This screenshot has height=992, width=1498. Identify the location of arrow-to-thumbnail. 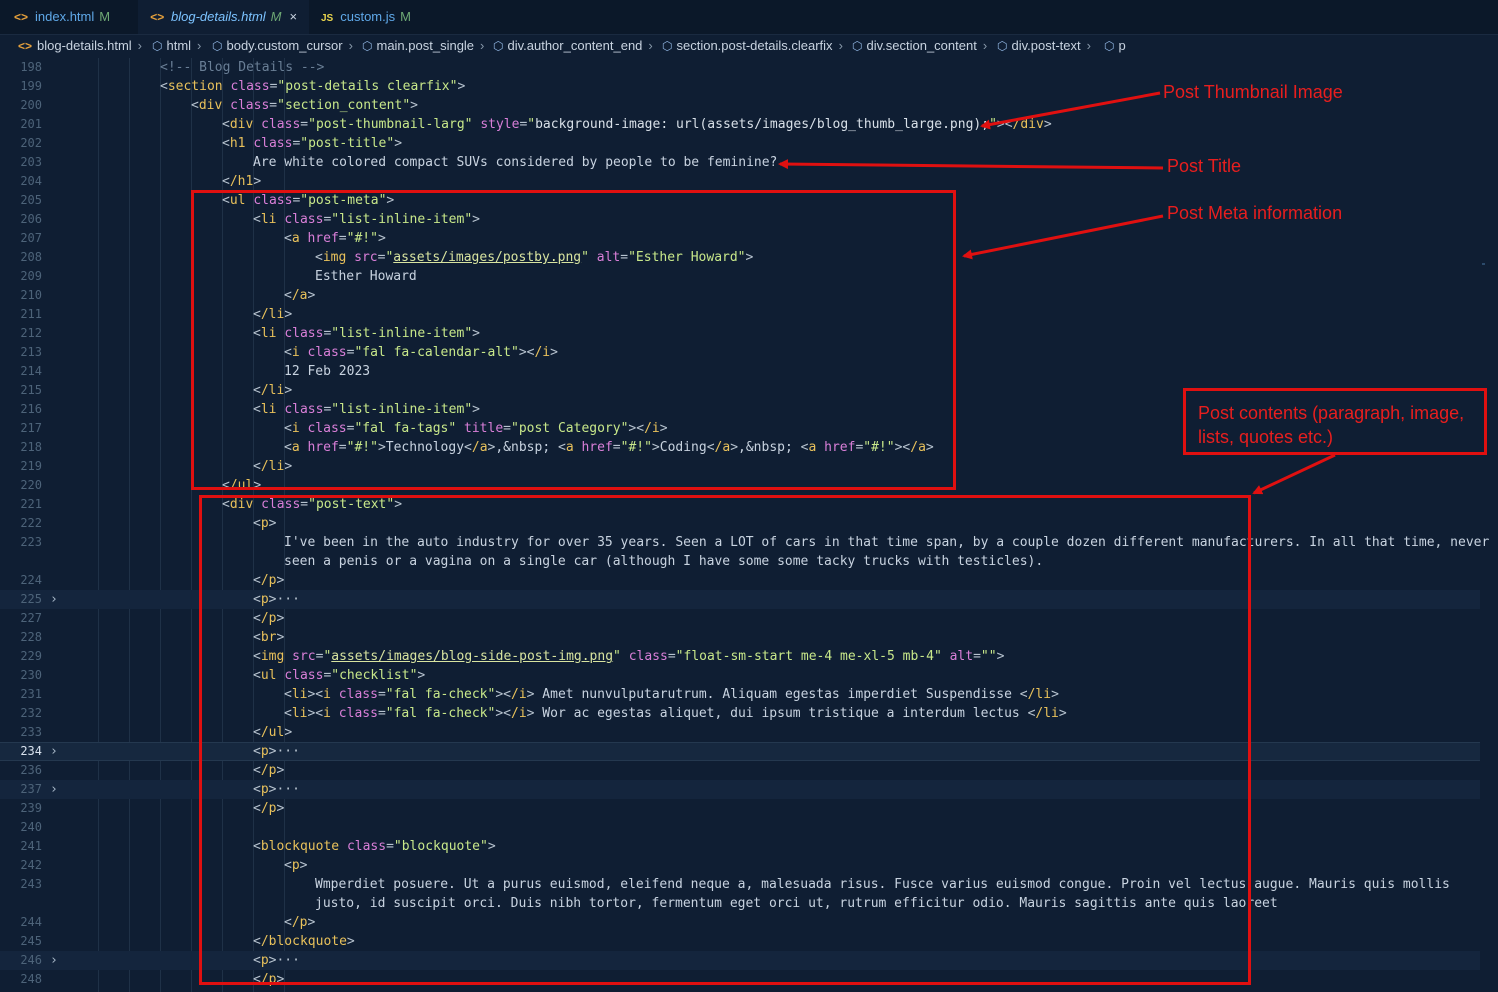
(1070, 110).